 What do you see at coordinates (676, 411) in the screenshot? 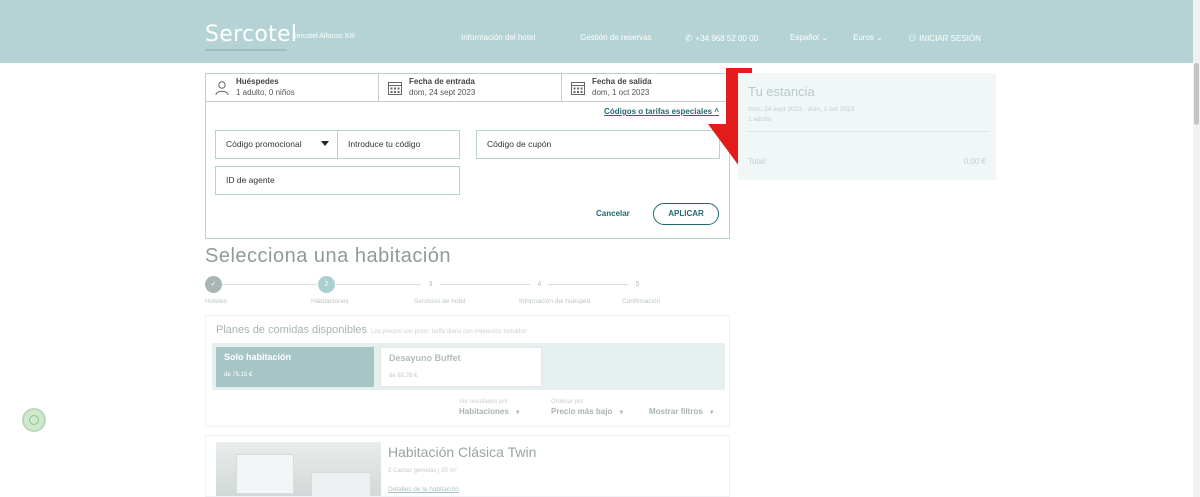
I see `show-filters-label: Mostrar filtros` at bounding box center [676, 411].